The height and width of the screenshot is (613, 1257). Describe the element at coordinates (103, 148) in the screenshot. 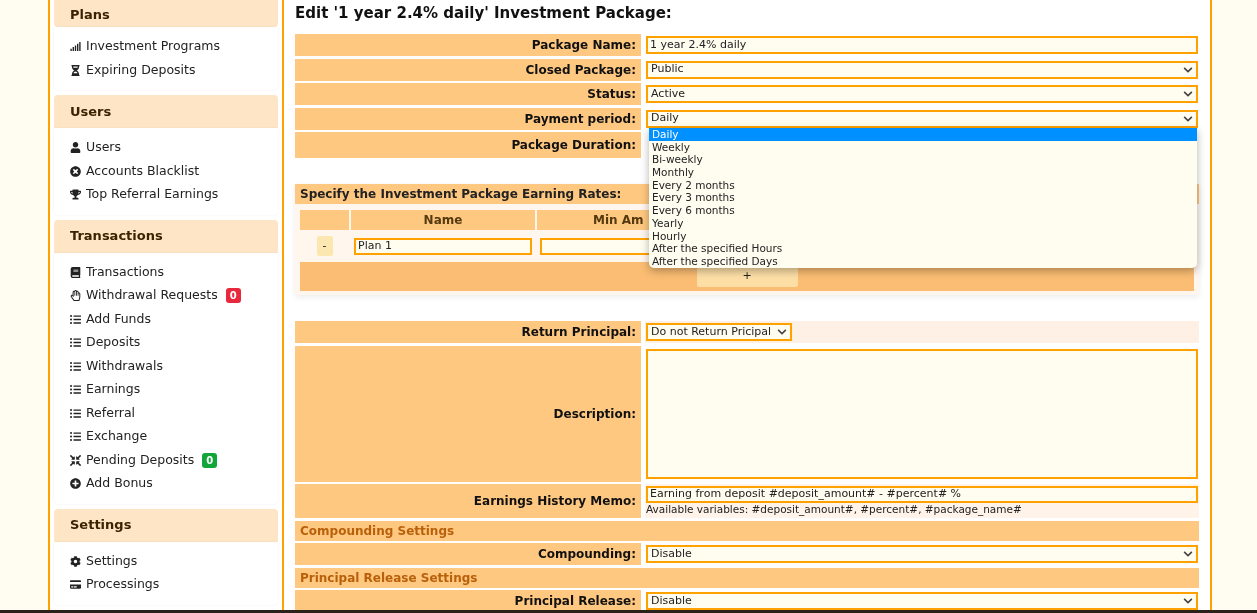

I see `sidebar-link: Users` at that location.